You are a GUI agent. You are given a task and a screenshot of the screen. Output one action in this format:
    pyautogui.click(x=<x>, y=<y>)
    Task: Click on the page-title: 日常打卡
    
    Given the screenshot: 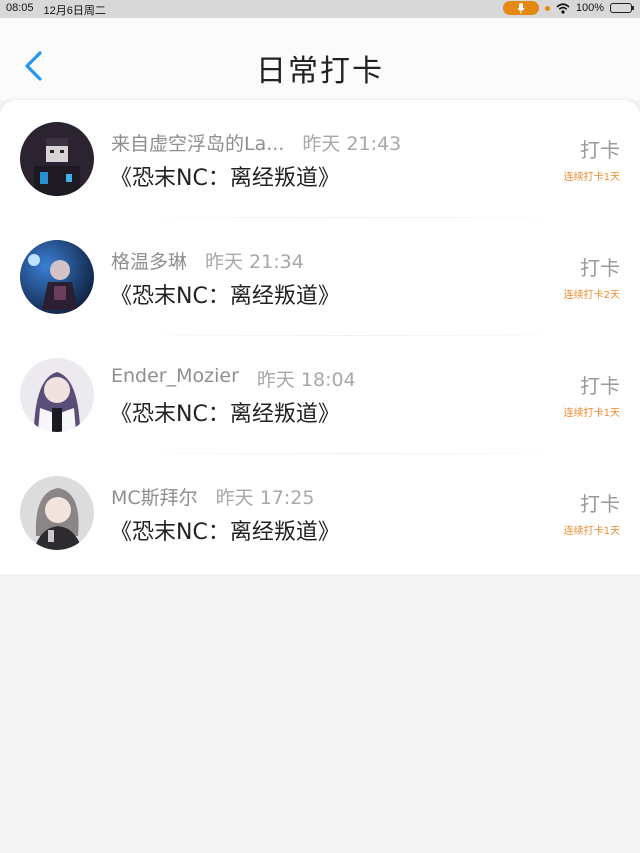 What is the action you would take?
    pyautogui.click(x=320, y=71)
    